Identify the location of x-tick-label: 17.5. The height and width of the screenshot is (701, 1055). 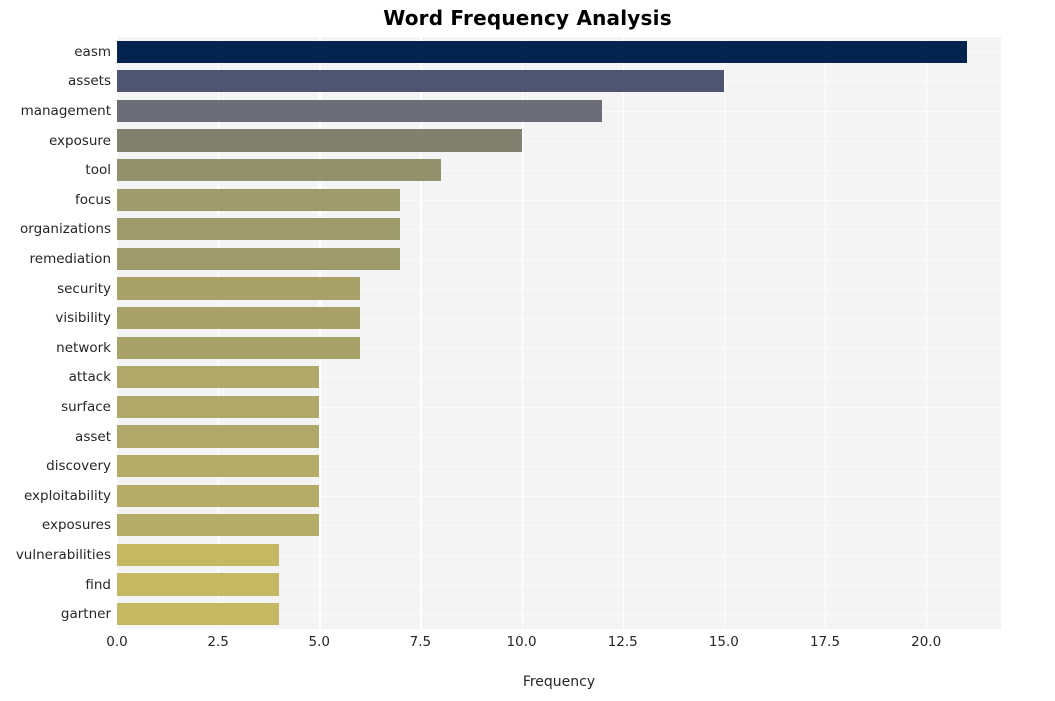
(825, 642).